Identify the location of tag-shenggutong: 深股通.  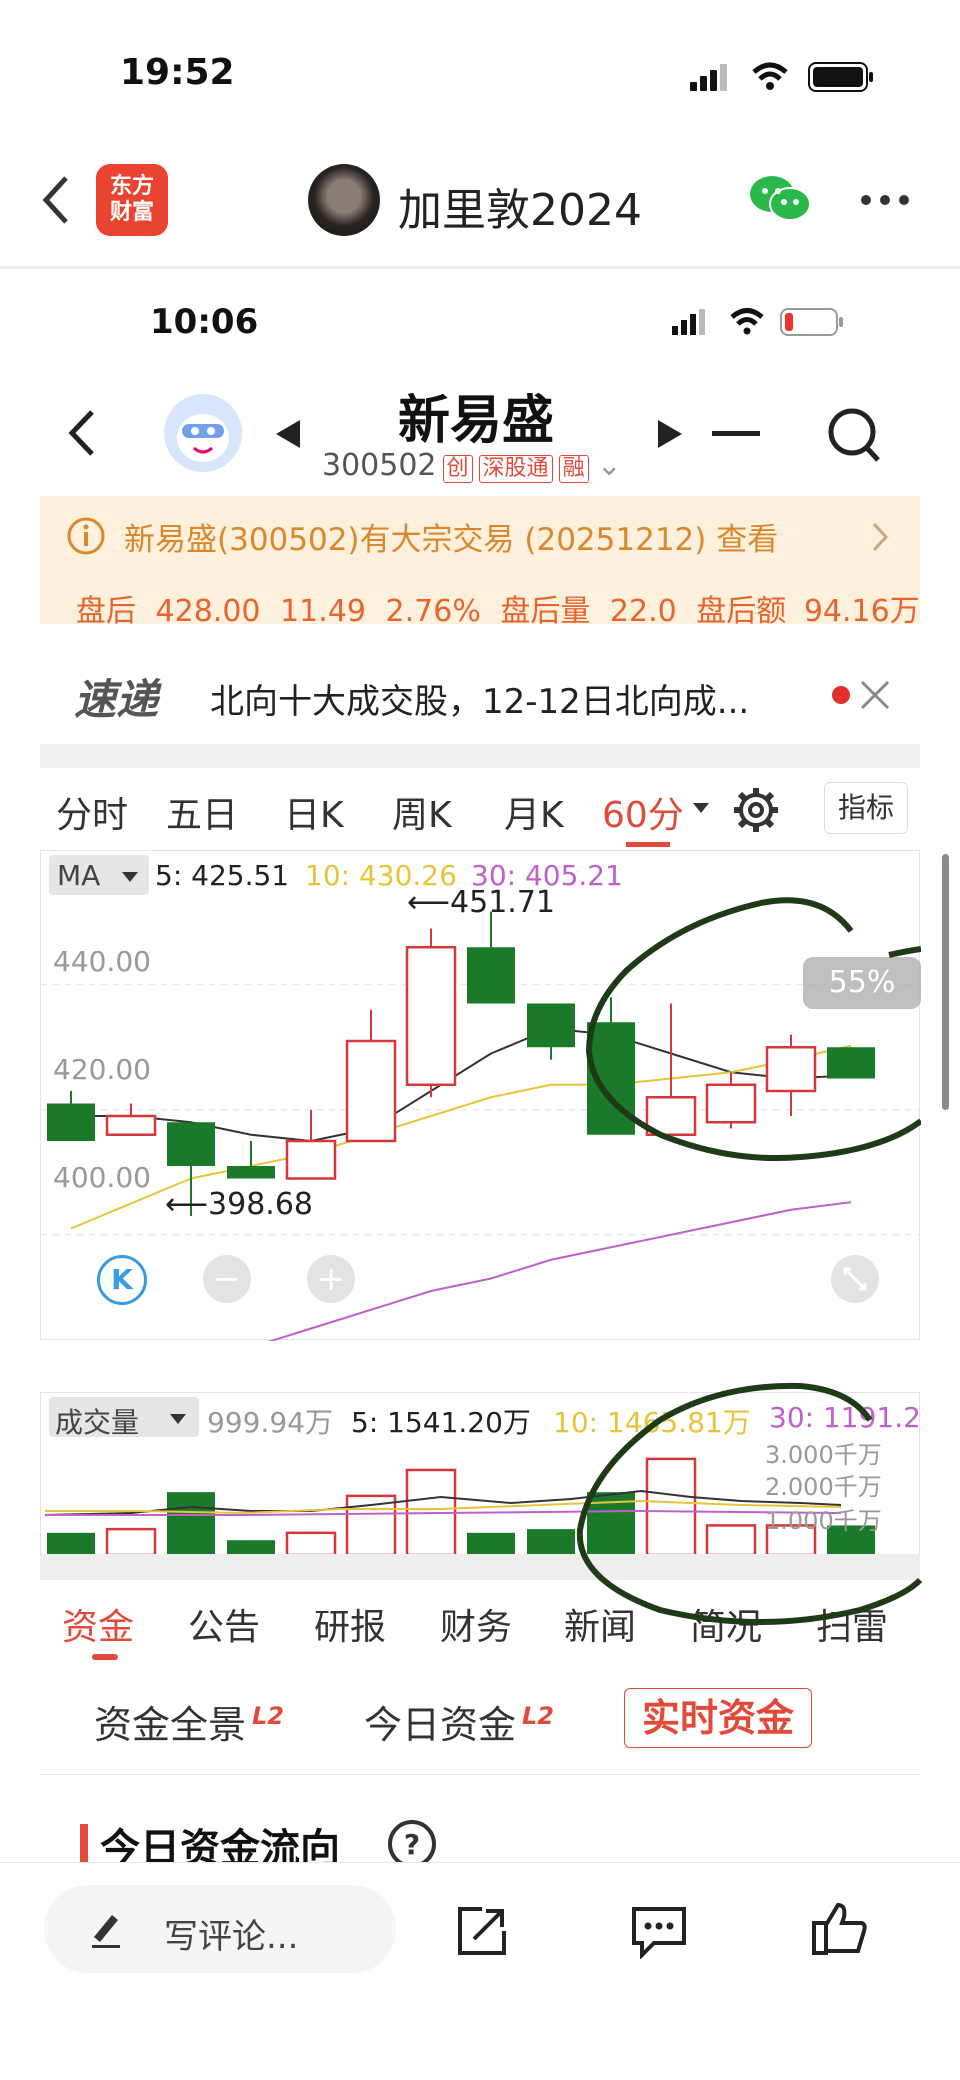
(515, 469).